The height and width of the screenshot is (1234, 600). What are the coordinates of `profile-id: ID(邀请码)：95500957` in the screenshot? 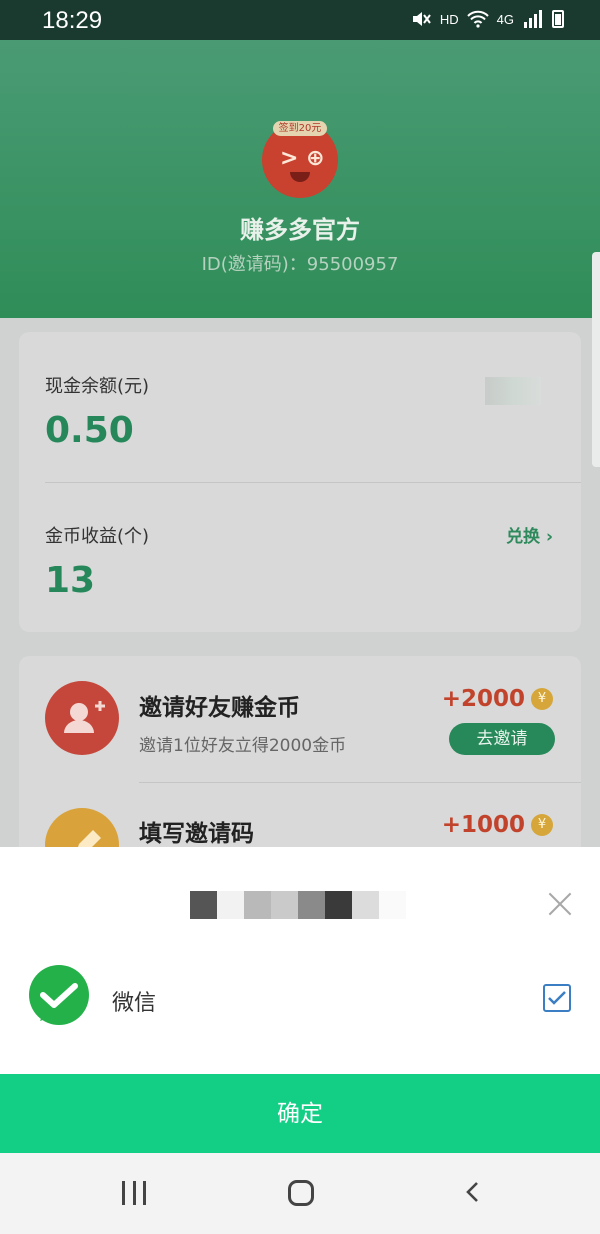 It's located at (300, 264).